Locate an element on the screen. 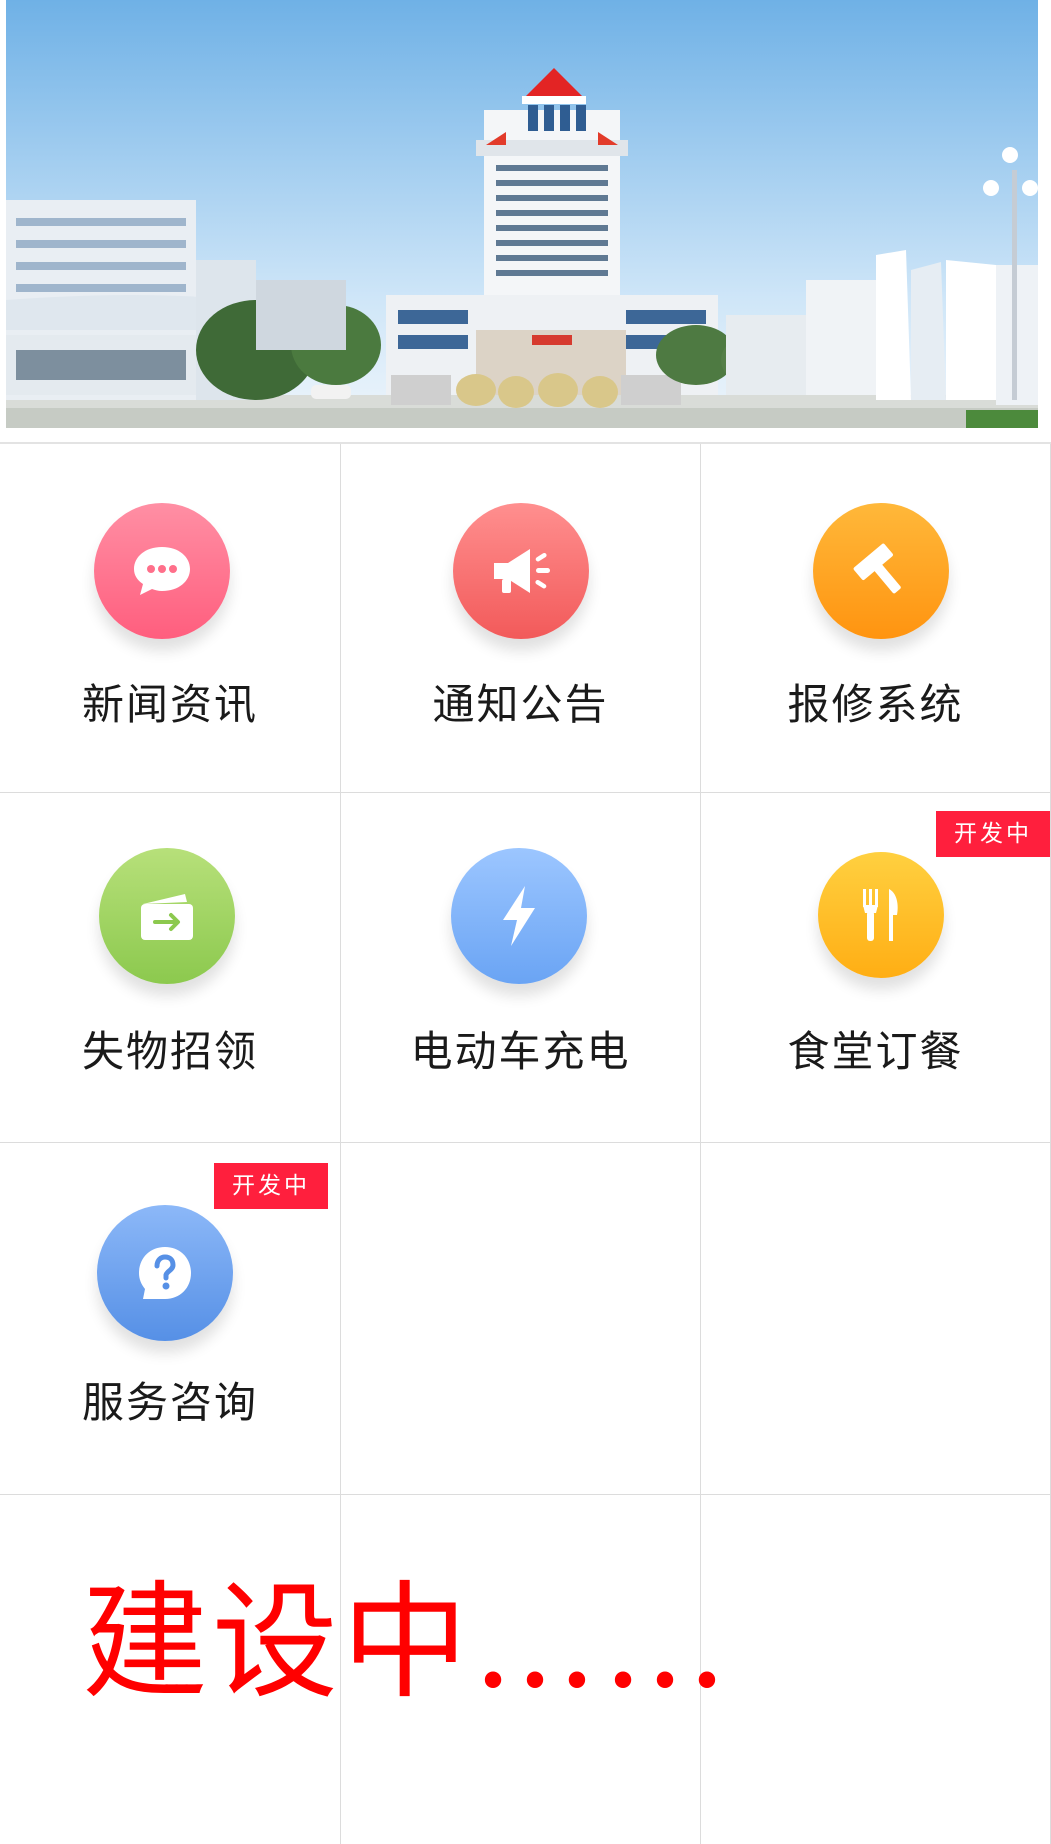 This screenshot has width=1051, height=1844. chat-bubble-icon is located at coordinates (162, 571).